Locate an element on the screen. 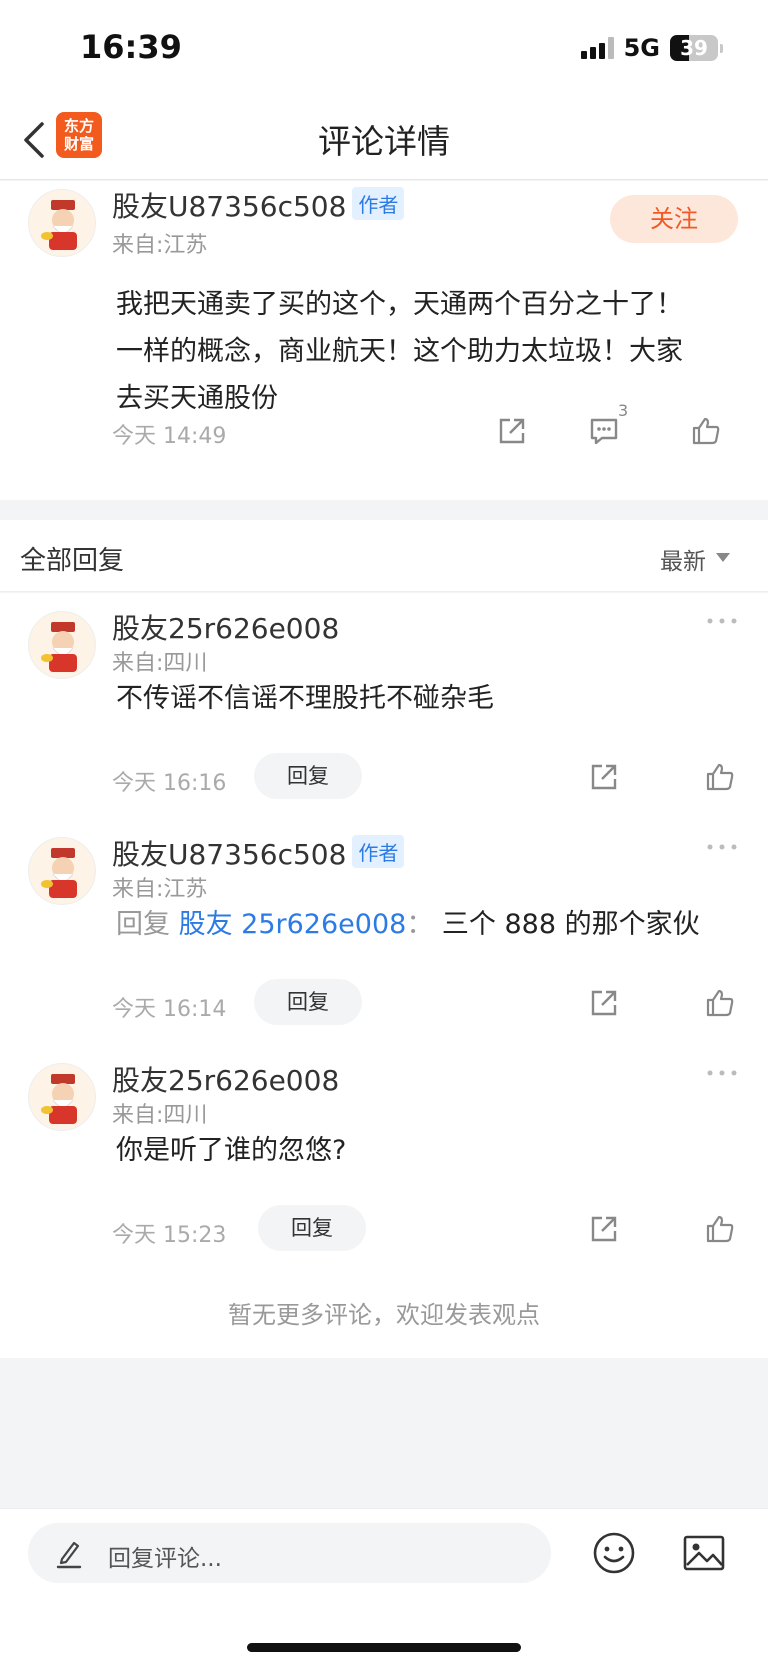  comment-icon is located at coordinates (604, 431).